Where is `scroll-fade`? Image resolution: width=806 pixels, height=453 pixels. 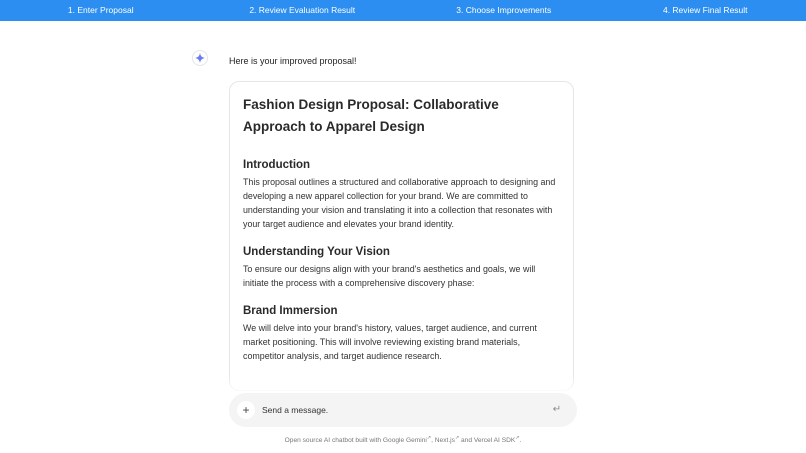 scroll-fade is located at coordinates (402, 385).